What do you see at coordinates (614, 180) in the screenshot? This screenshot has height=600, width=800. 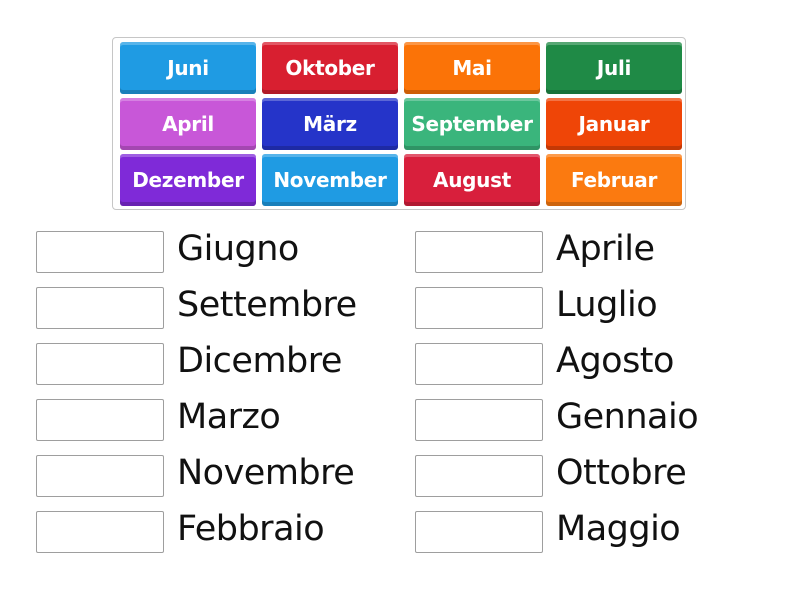 I see `answer-tile: Februar` at bounding box center [614, 180].